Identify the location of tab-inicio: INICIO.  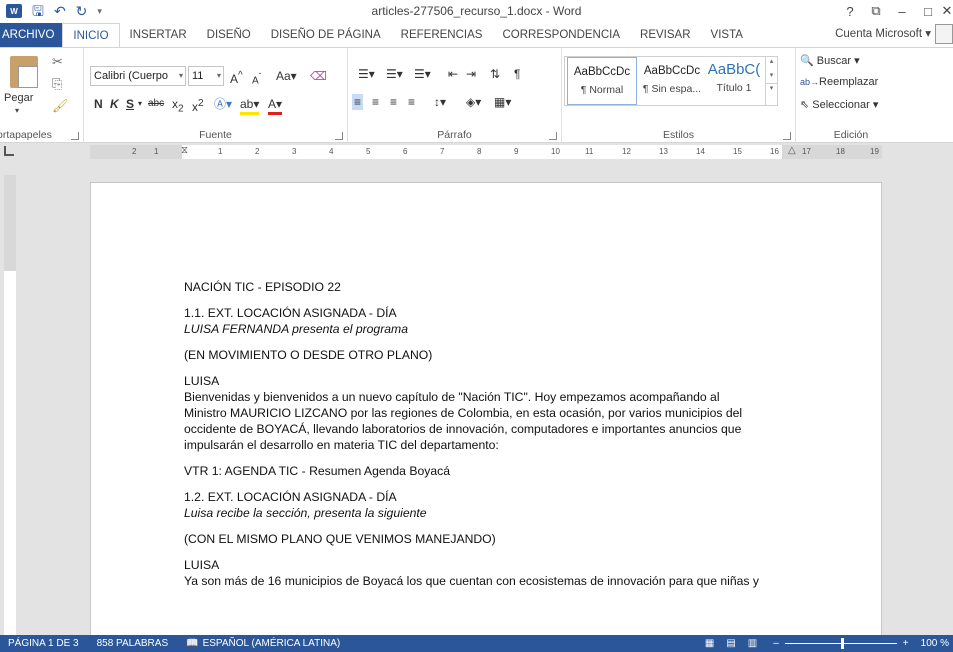
(91, 35).